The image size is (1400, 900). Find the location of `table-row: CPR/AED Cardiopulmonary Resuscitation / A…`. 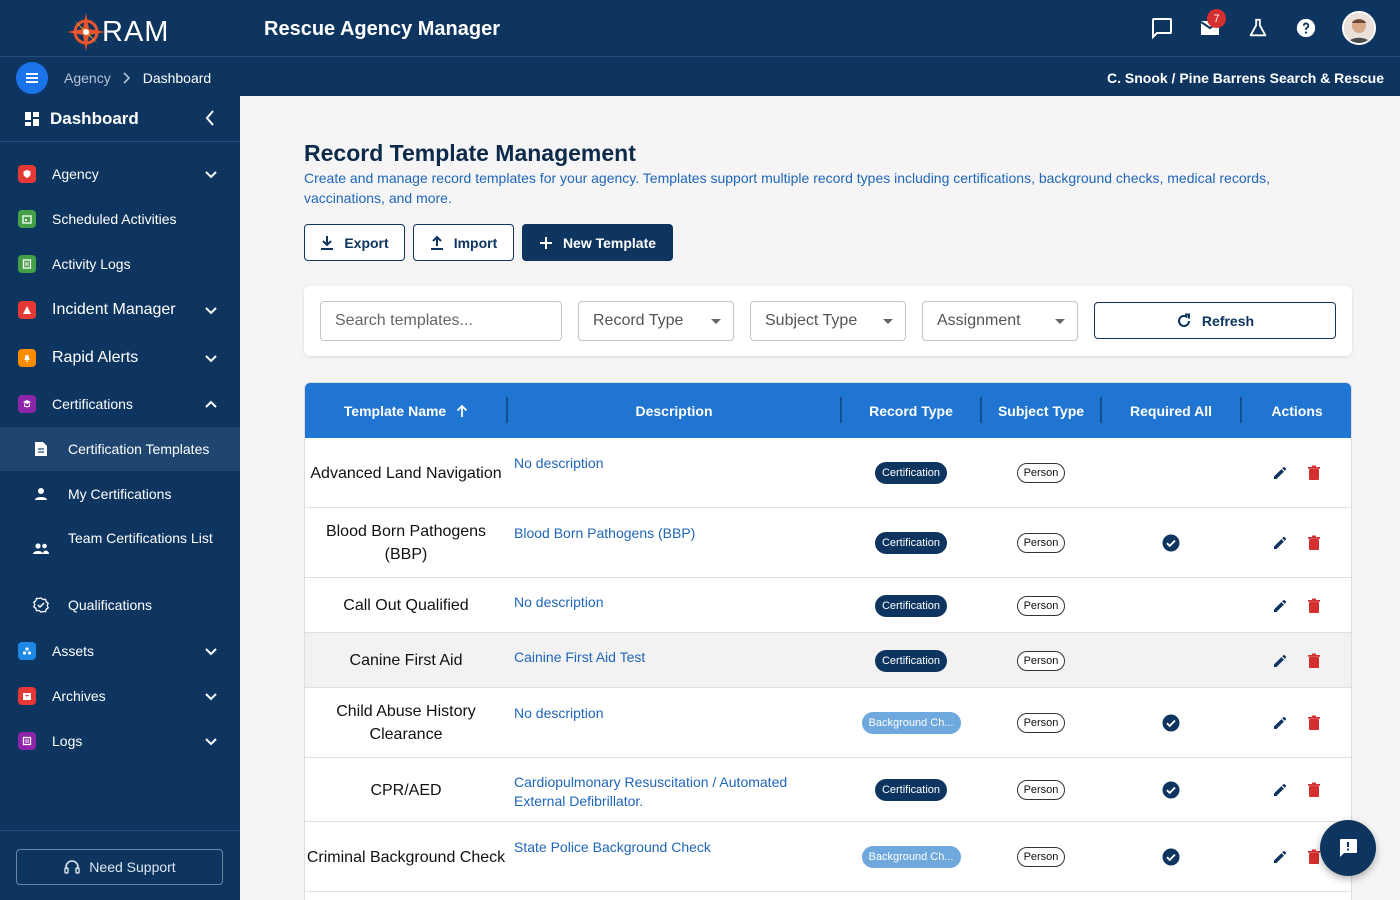

table-row: CPR/AED Cardiopulmonary Resuscitation / A… is located at coordinates (828, 790).